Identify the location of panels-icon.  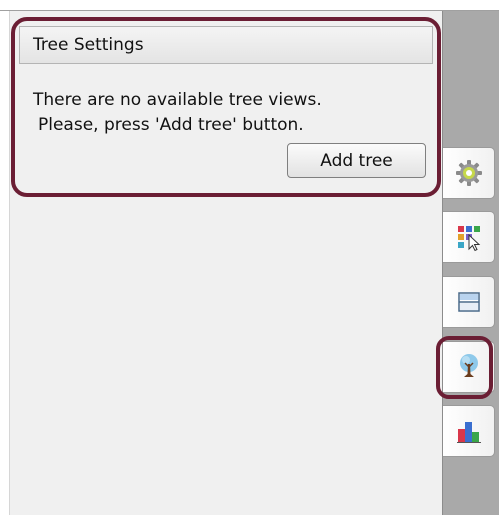
(469, 302).